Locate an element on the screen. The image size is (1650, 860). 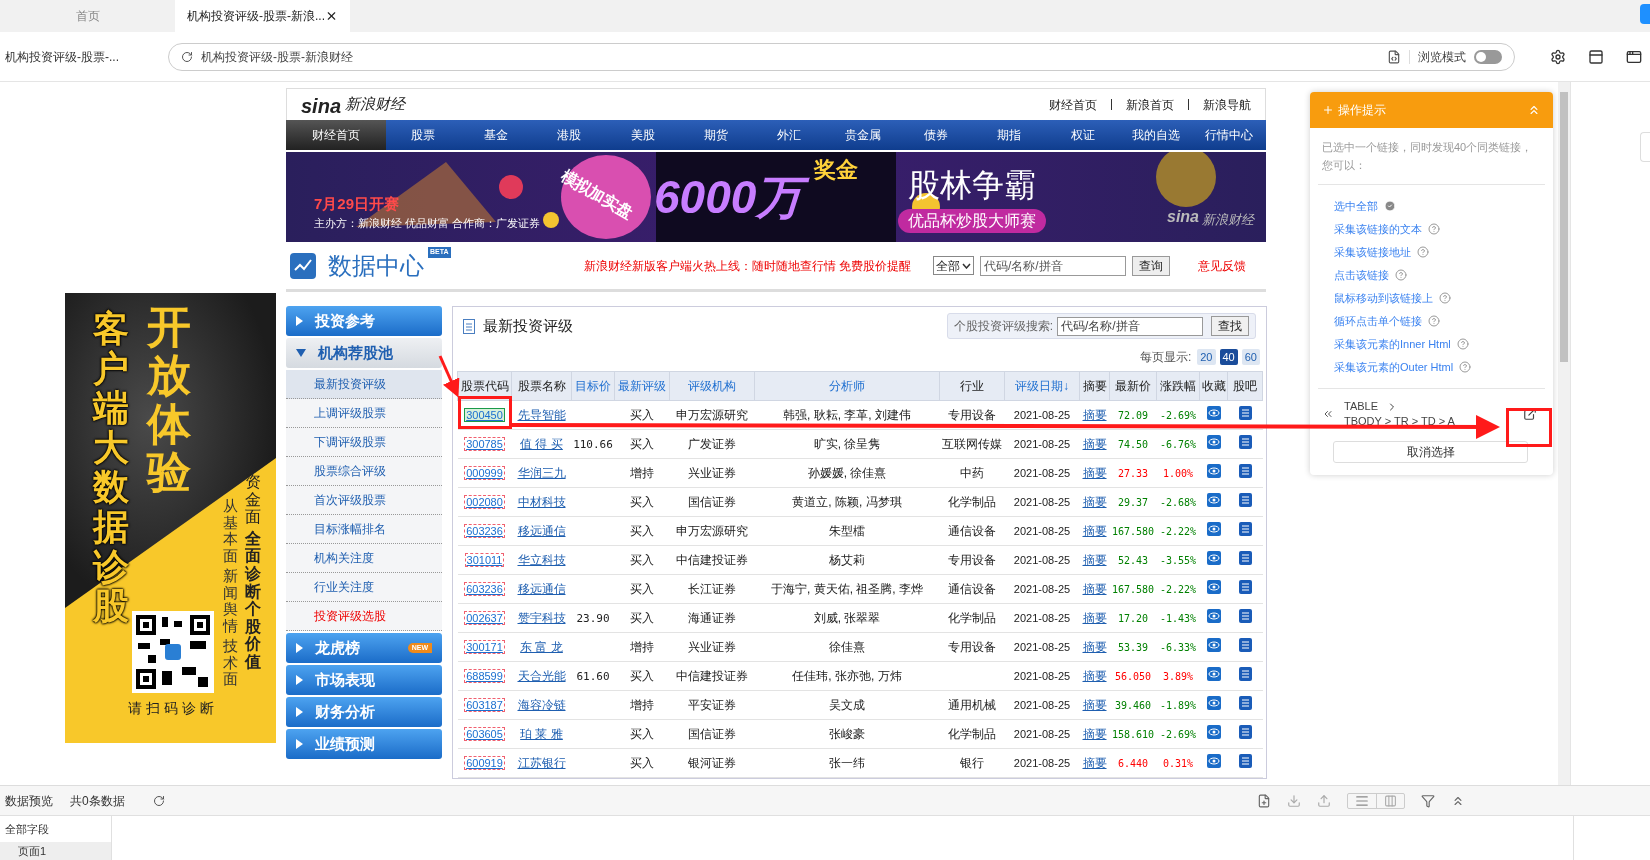
sidebar-section: 市场表现 is located at coordinates (364, 680).